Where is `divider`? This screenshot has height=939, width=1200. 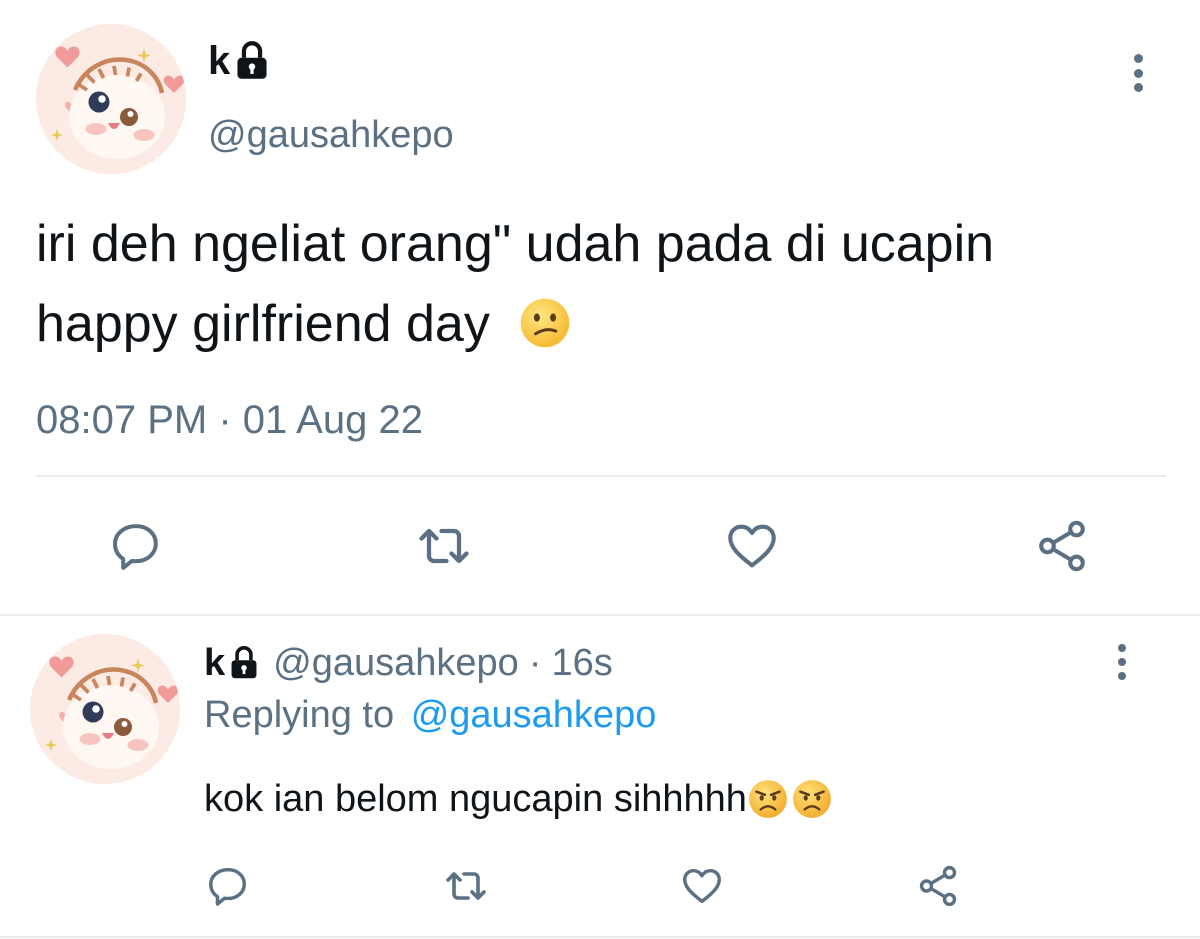 divider is located at coordinates (601, 476).